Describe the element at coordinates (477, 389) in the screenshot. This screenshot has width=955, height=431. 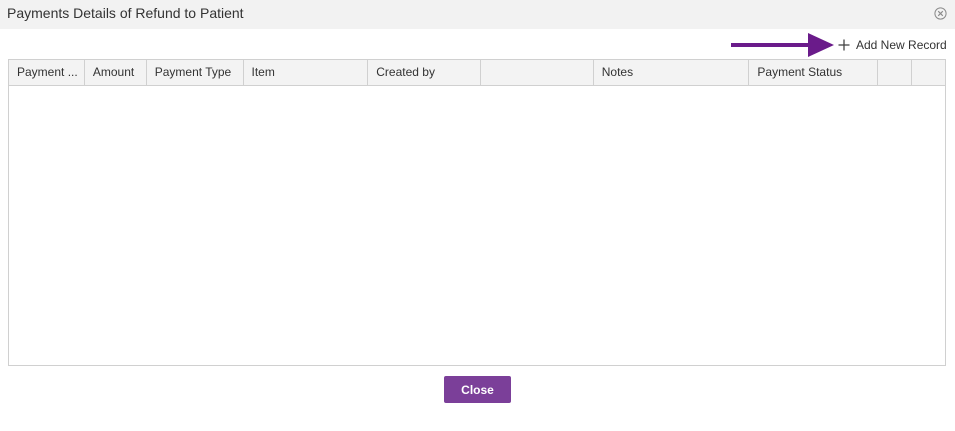
I see `close-button: Close` at that location.